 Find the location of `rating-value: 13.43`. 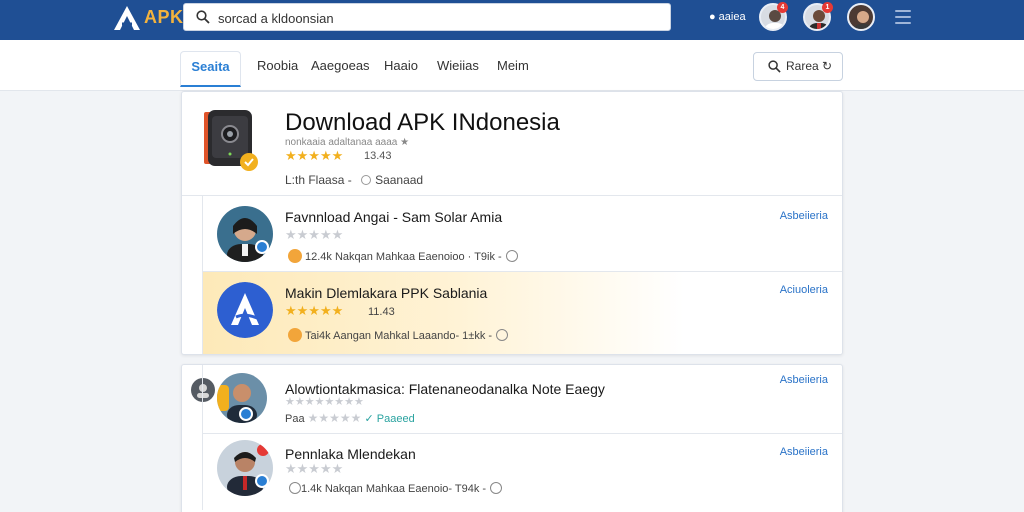

rating-value: 13.43 is located at coordinates (378, 156).